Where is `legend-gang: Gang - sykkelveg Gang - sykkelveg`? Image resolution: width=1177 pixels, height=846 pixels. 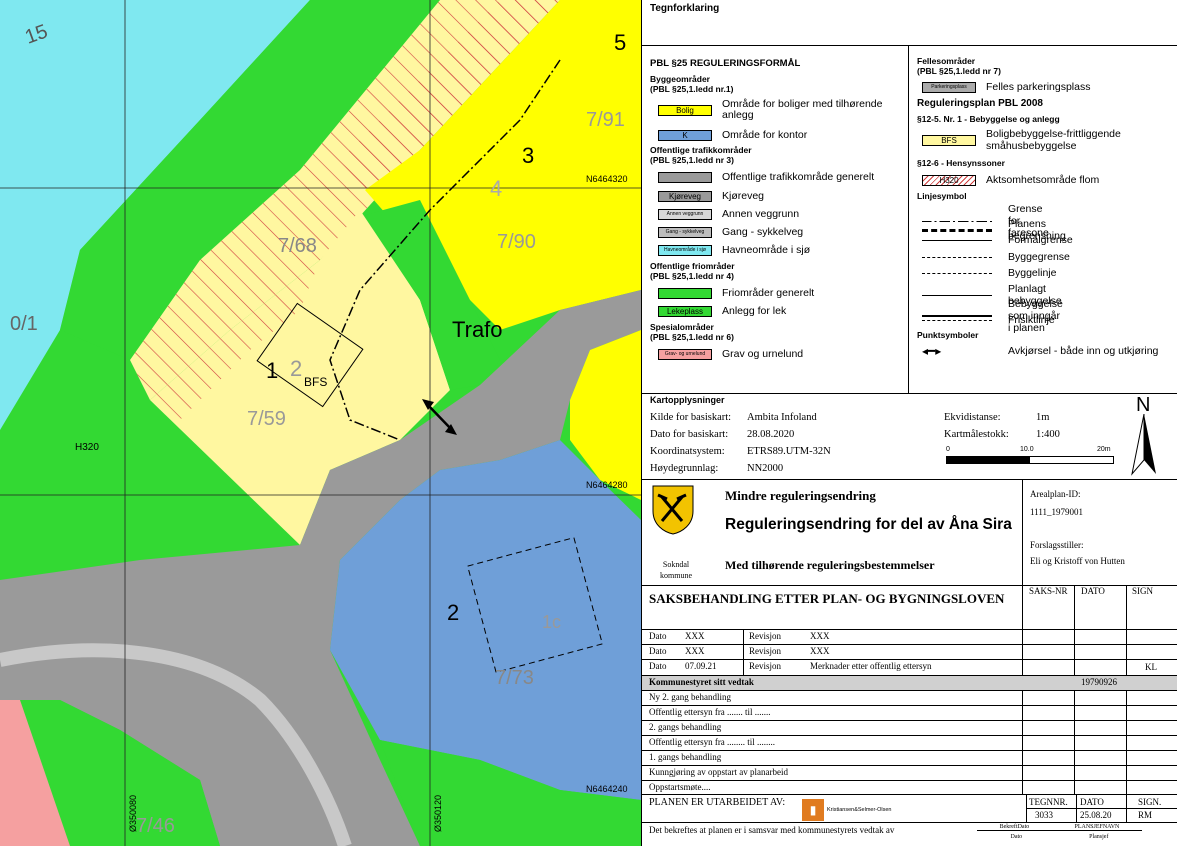 legend-gang: Gang - sykkelveg Gang - sykkelveg is located at coordinates (730, 232).